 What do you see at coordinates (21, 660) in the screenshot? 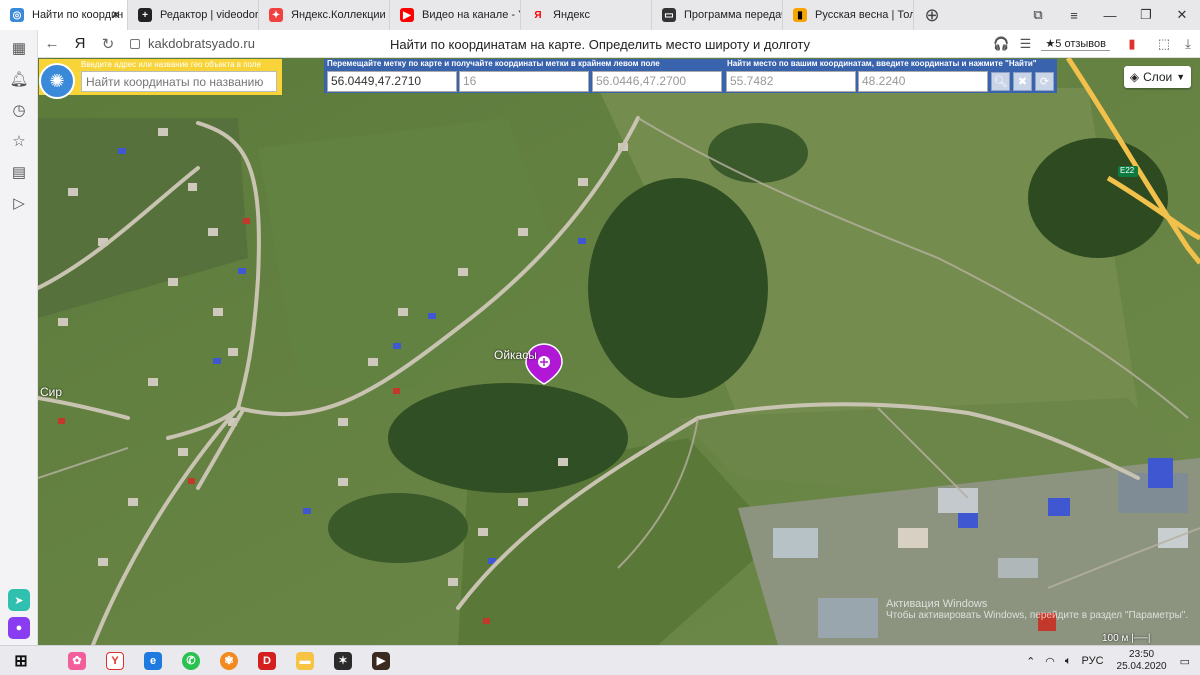
I see `windows-start-icon: ⊞` at bounding box center [21, 660].